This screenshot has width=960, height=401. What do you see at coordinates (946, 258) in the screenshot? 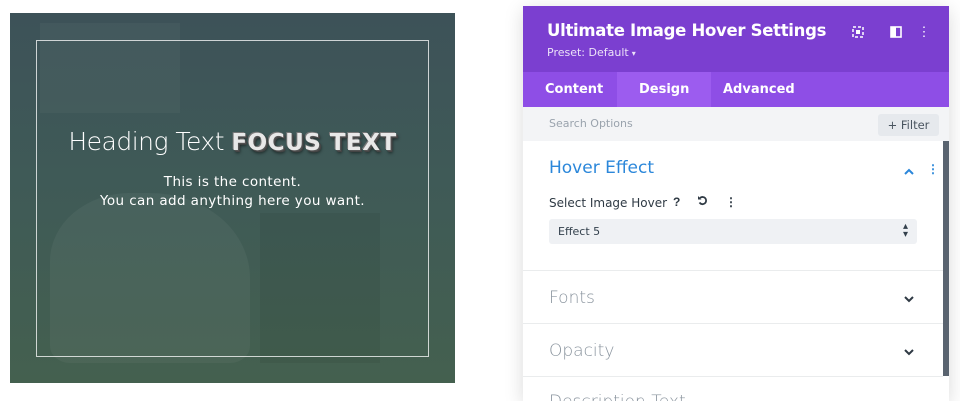
I see `scrollbar` at bounding box center [946, 258].